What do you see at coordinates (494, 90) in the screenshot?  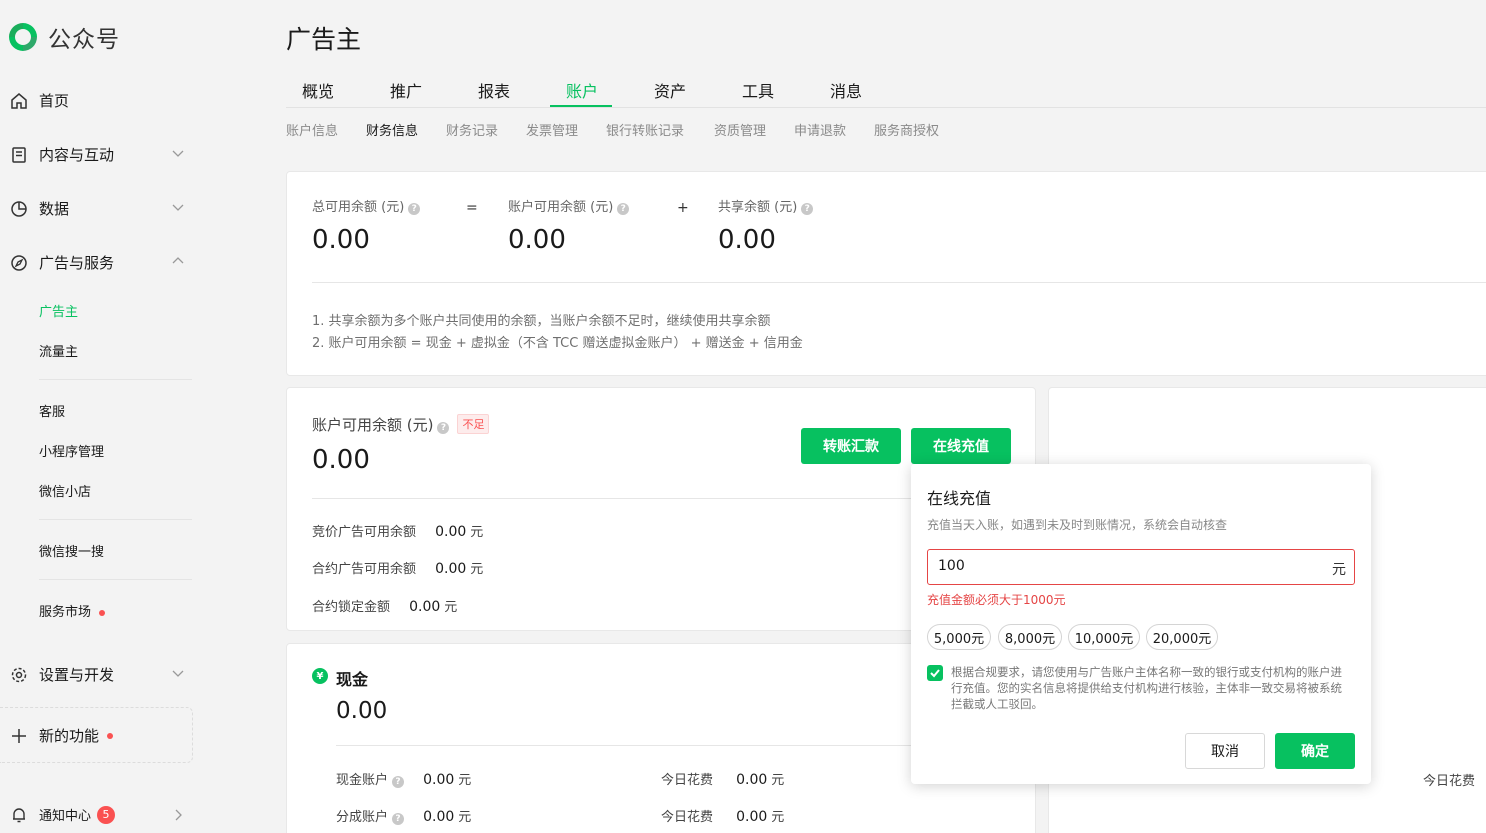 I see `tab-reports: 报表` at bounding box center [494, 90].